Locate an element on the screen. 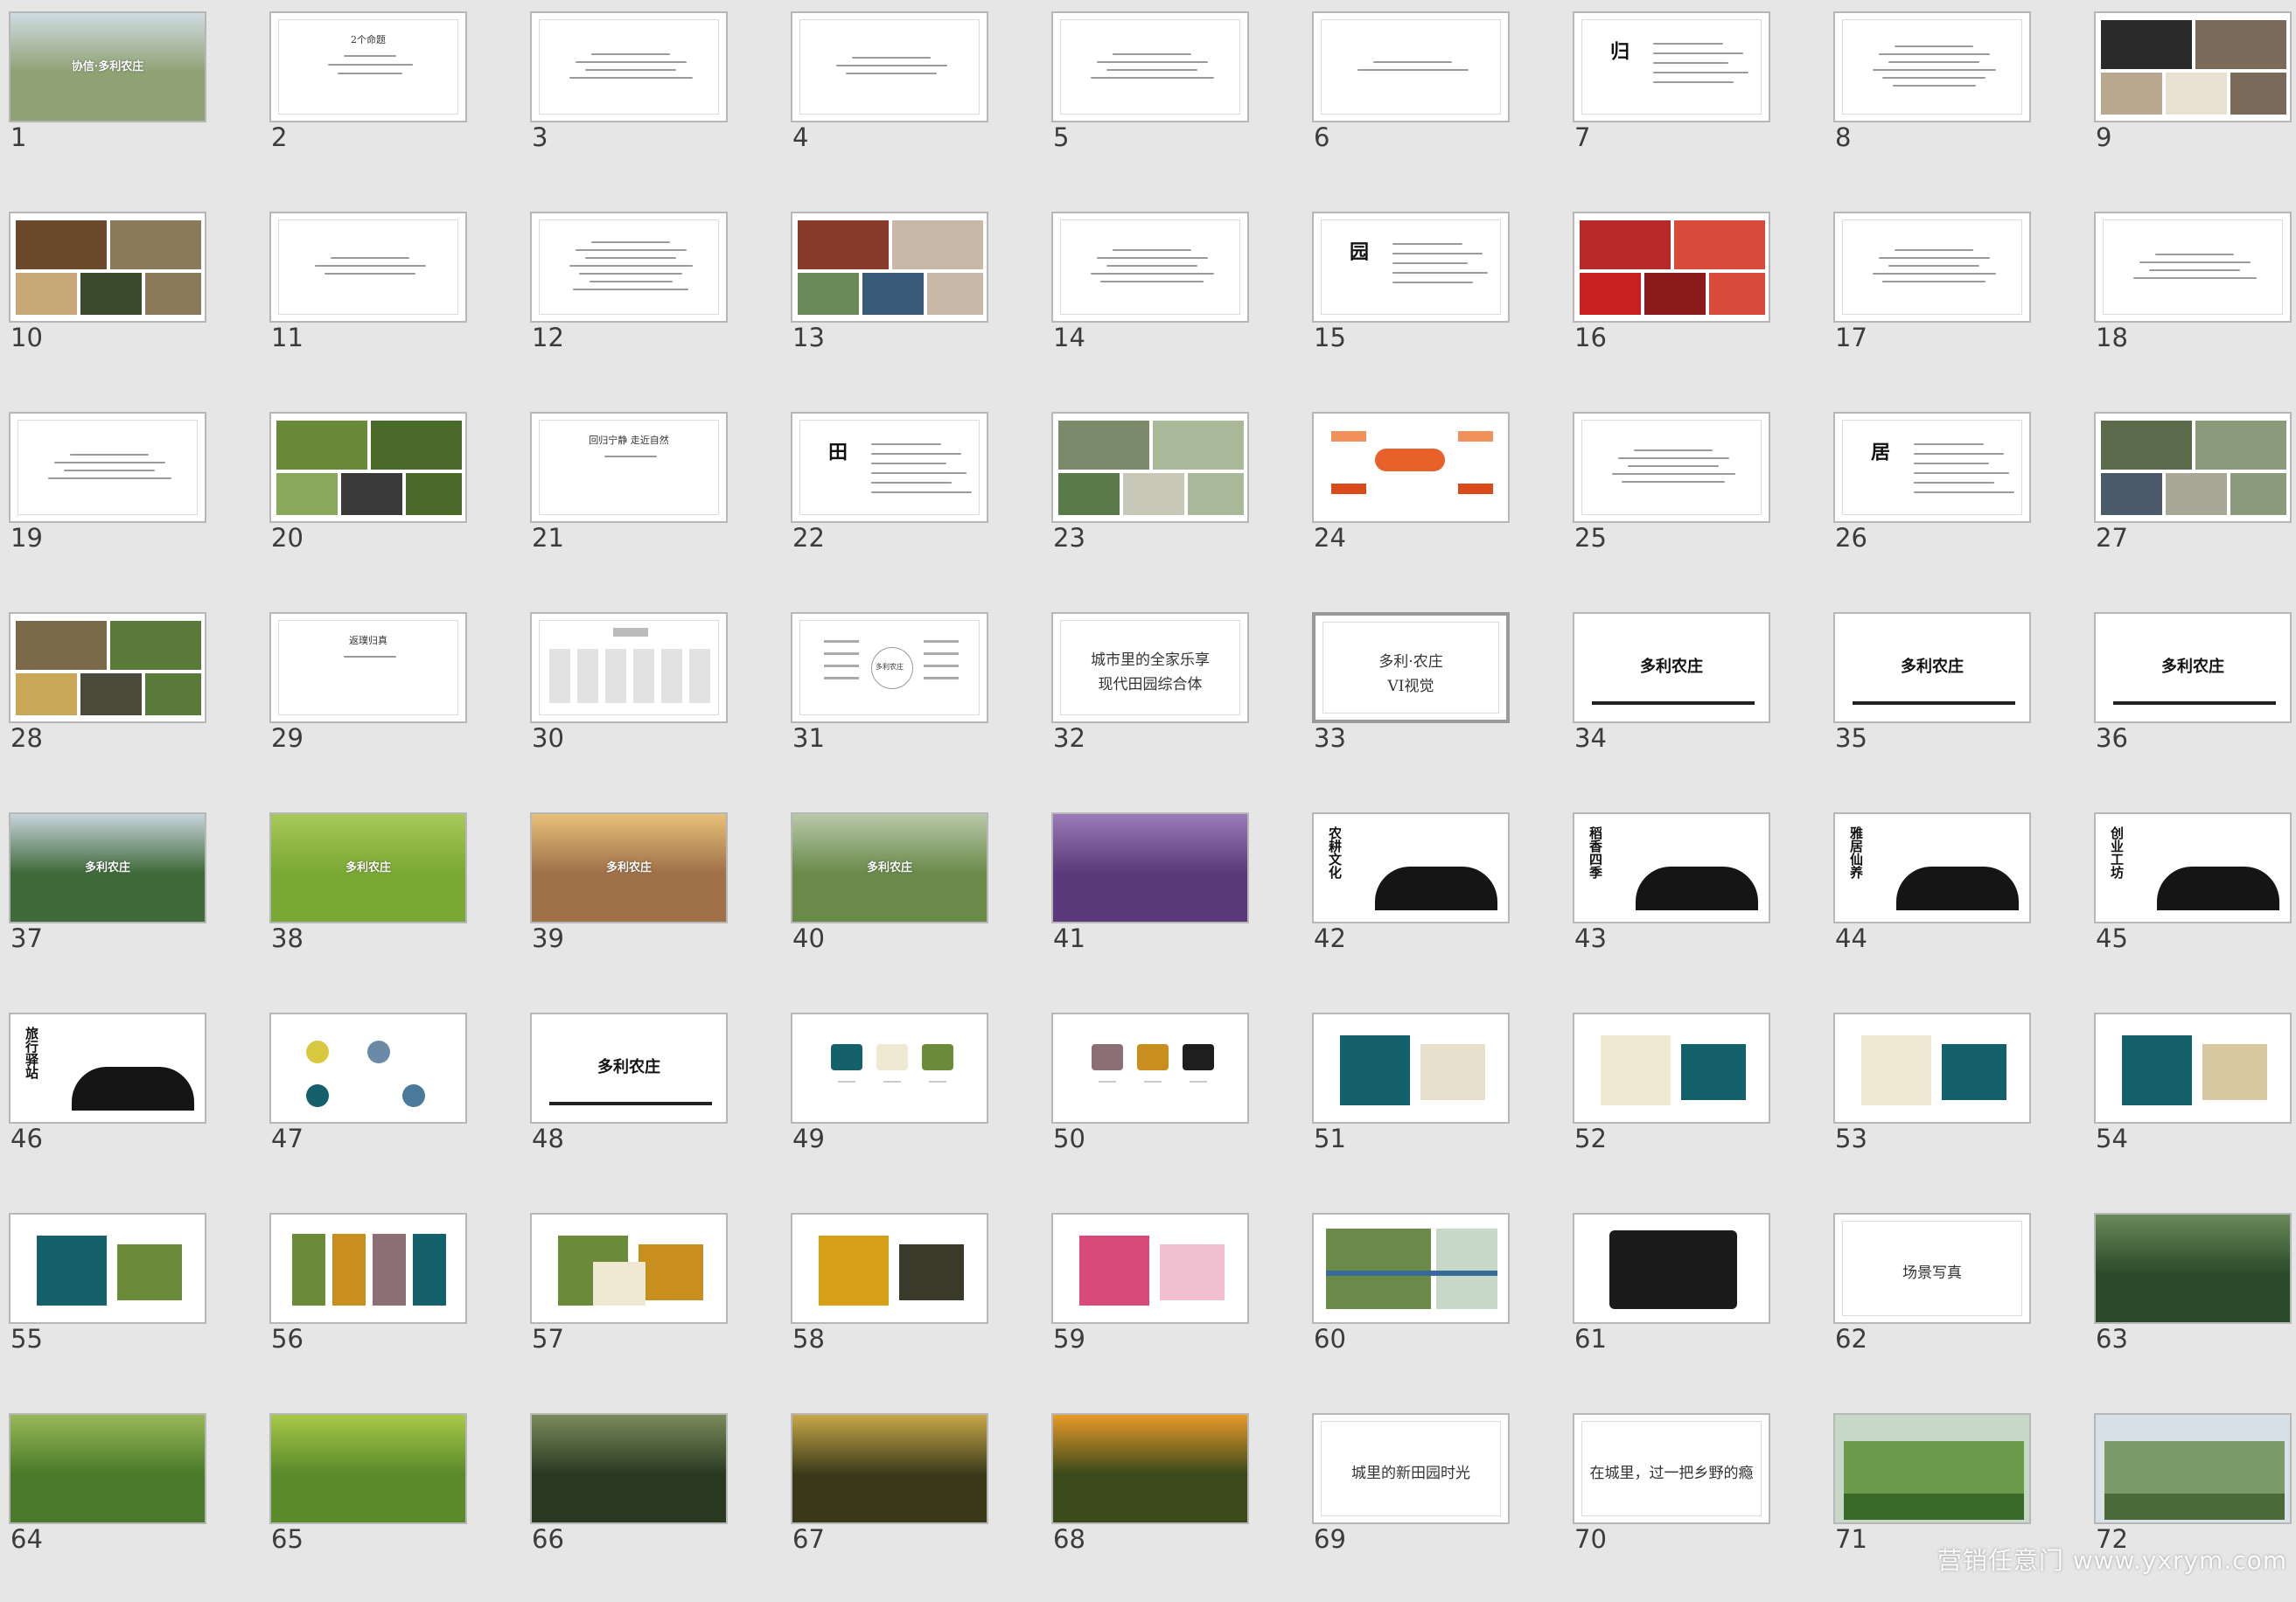 The height and width of the screenshot is (1602, 2296). slide-thumbnail: 城市里的全家乐享 现代田园综合体 32 is located at coordinates (1173, 701).